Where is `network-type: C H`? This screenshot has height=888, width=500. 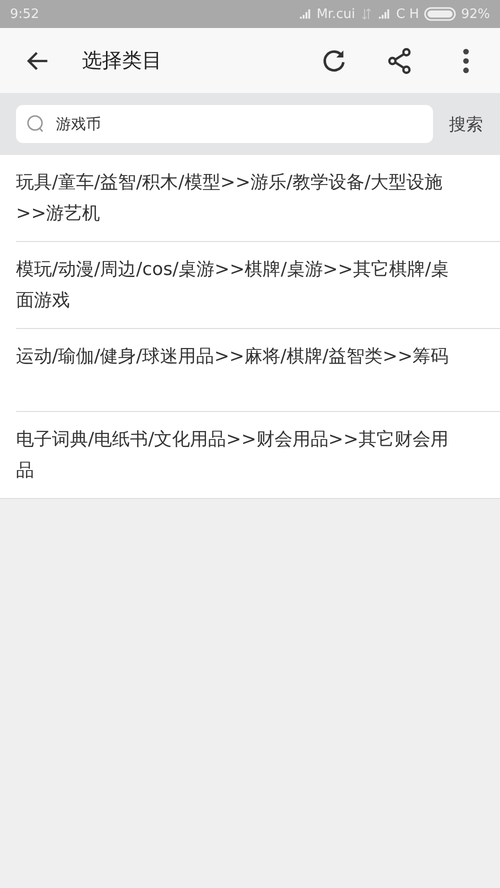 network-type: C H is located at coordinates (408, 14).